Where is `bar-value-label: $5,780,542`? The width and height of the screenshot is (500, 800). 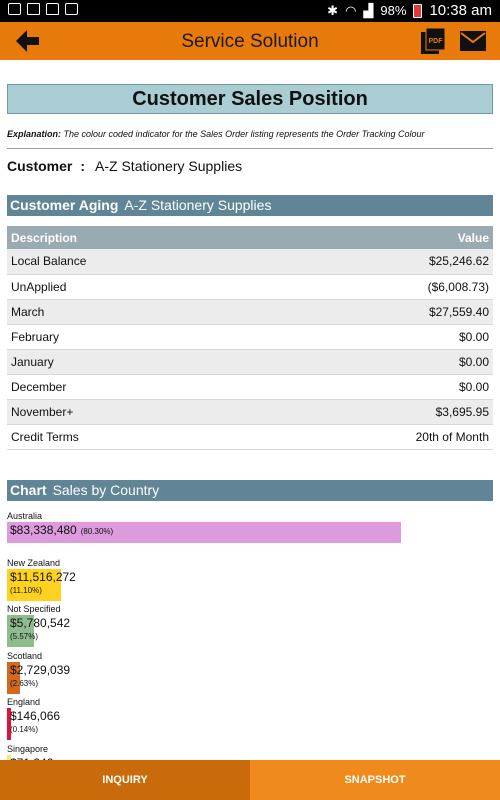 bar-value-label: $5,780,542 is located at coordinates (40, 623).